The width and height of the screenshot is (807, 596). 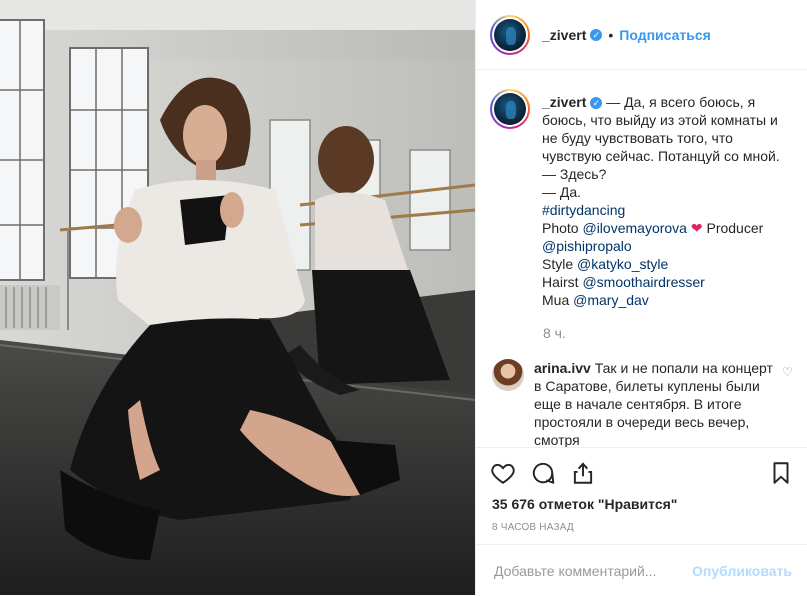 I want to click on bookmark-icon, so click(x=781, y=473).